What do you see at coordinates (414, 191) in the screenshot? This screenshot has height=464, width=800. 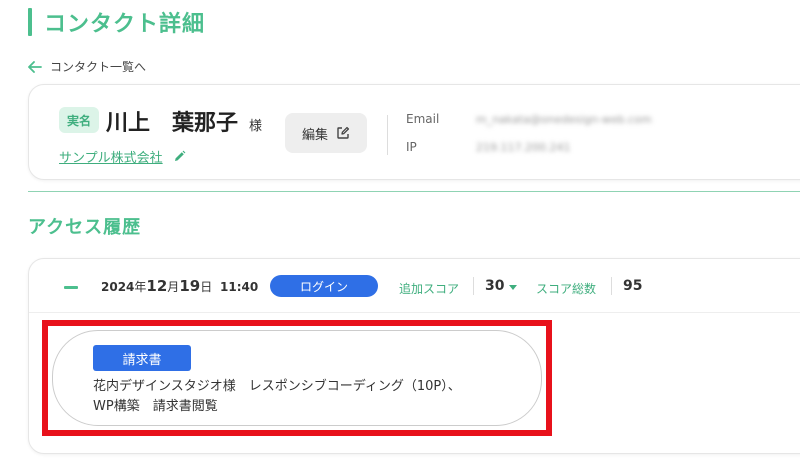 I see `section-divider` at bounding box center [414, 191].